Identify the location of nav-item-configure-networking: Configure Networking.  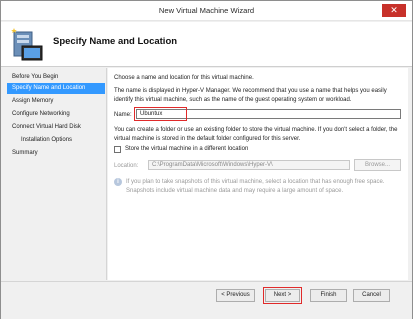
(56, 114).